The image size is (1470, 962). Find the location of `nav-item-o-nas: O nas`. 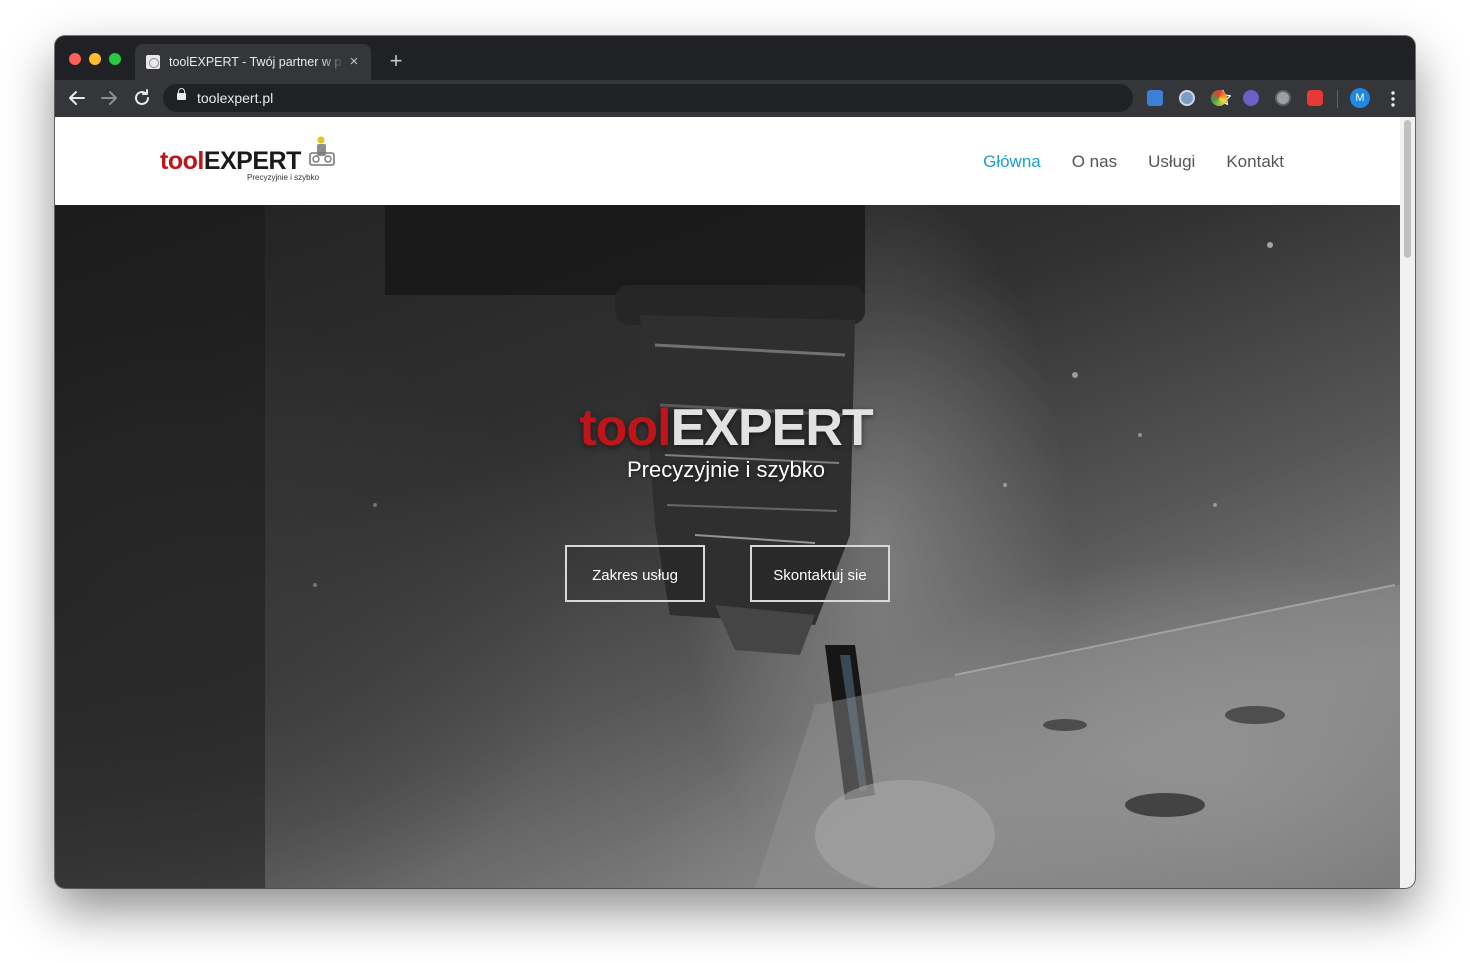

nav-item-o-nas: O nas is located at coordinates (1094, 162).